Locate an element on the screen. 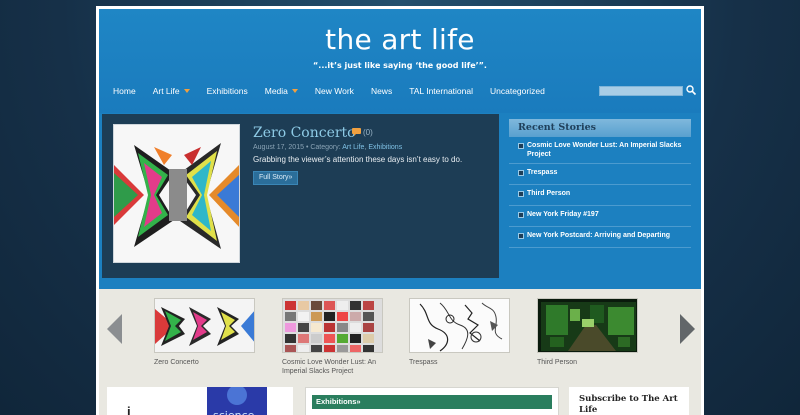 This screenshot has width=800, height=415. post-date: August 17, 2015 is located at coordinates (278, 147).